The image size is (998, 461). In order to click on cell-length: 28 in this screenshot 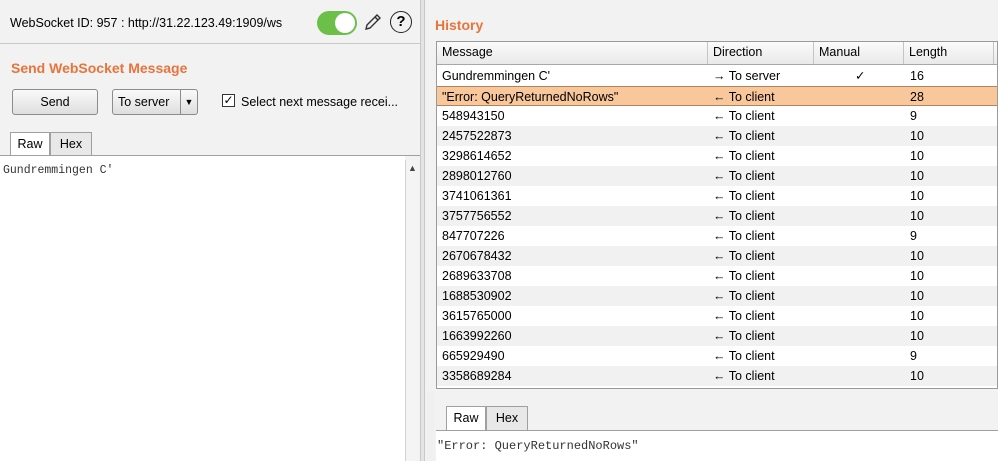, I will do `click(917, 97)`.